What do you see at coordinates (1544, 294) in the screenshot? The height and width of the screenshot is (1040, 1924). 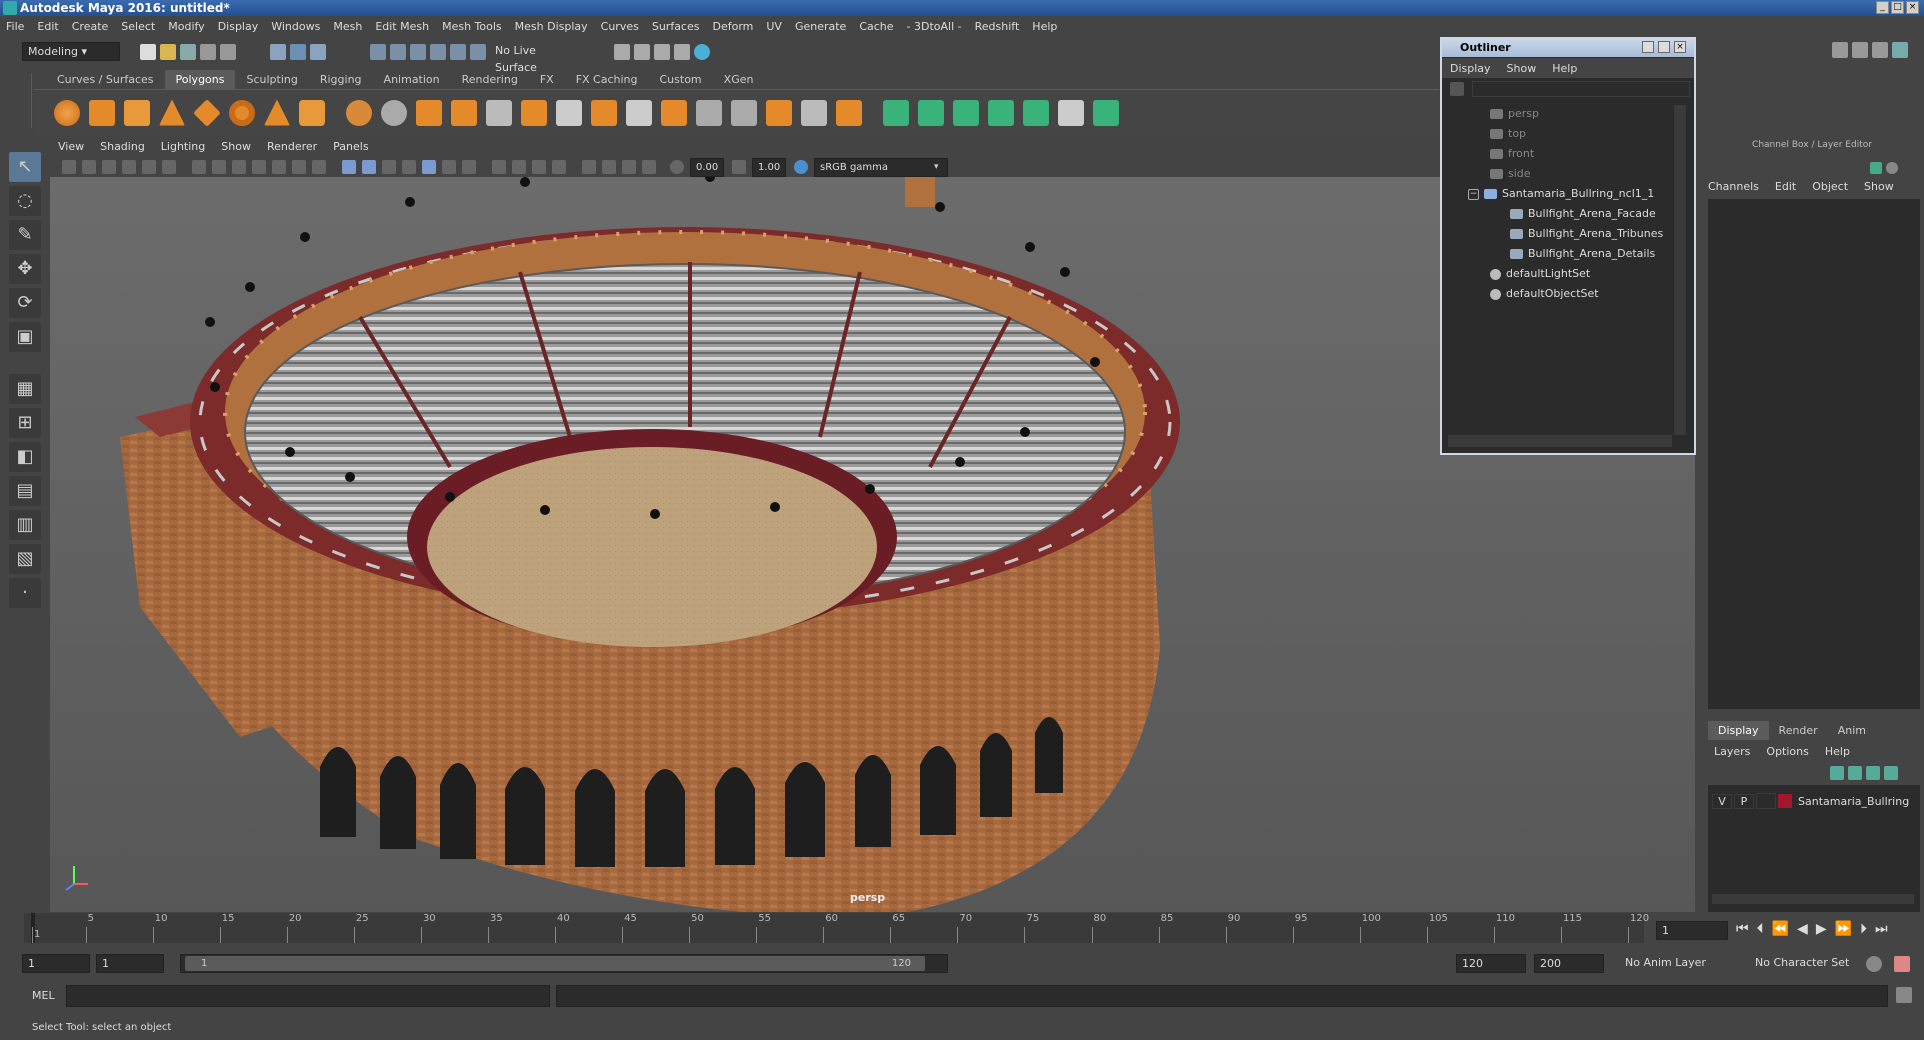 I see `outliner-item-default-object-set: defaultObjectSet` at bounding box center [1544, 294].